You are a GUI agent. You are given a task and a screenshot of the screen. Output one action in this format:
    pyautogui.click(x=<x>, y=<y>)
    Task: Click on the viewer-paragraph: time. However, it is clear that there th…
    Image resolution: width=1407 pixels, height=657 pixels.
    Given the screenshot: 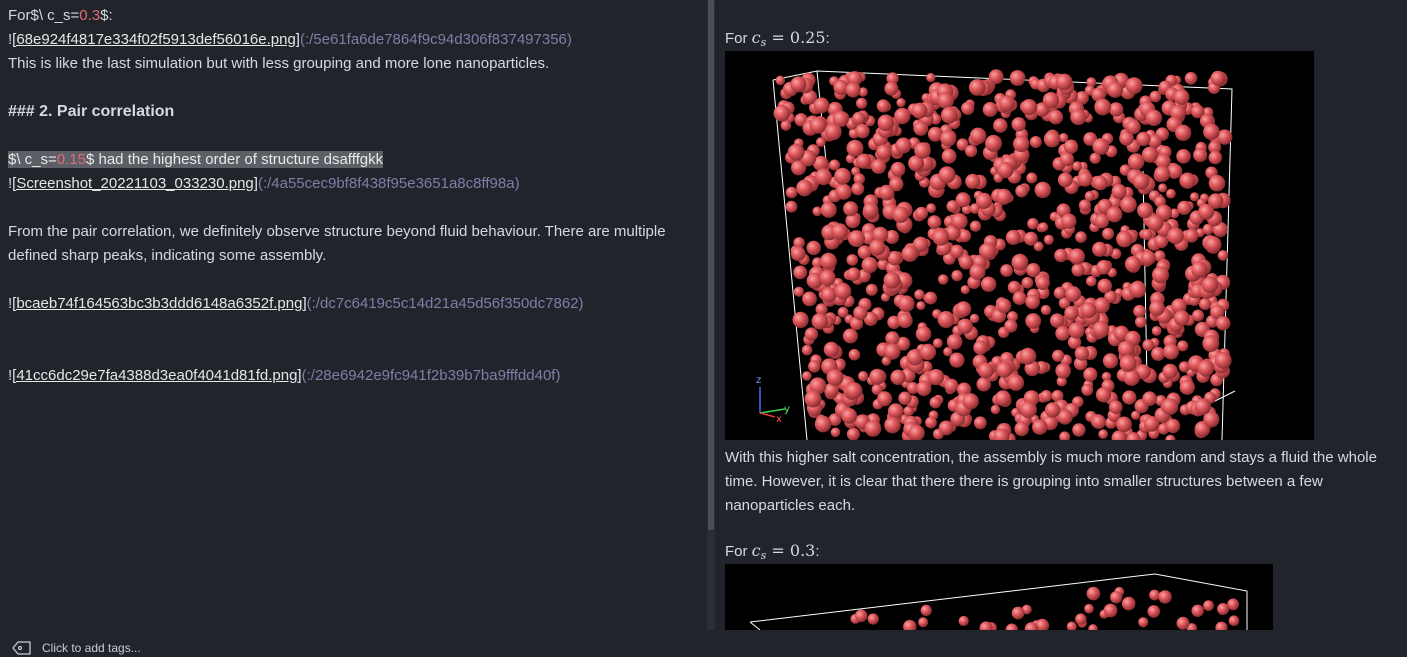 What is the action you would take?
    pyautogui.click(x=1024, y=481)
    